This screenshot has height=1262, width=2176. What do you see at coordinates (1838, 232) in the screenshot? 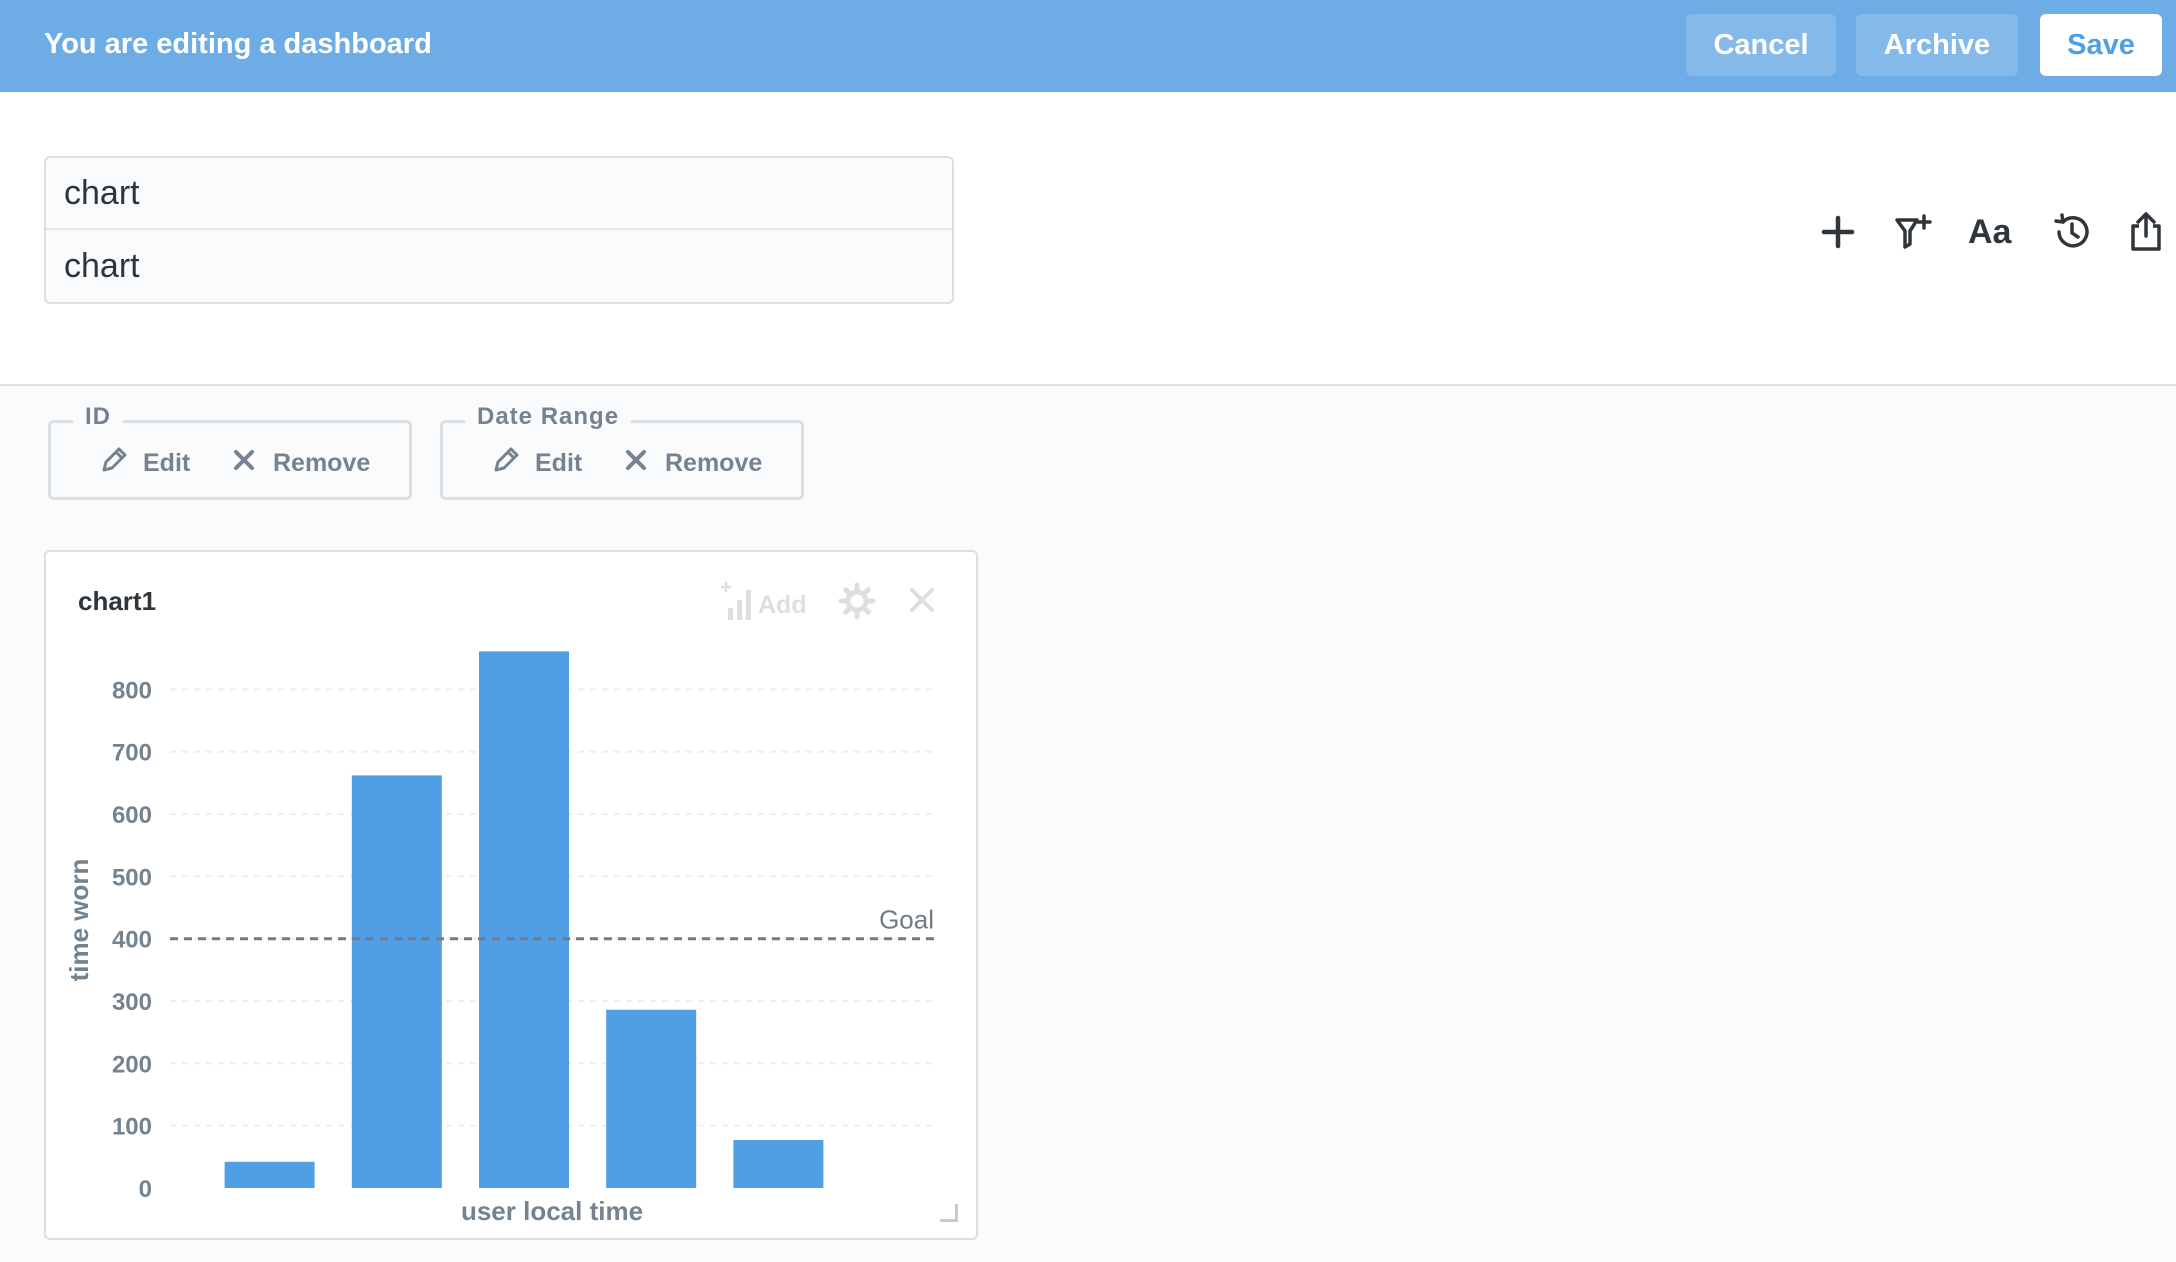
I see `add-icon` at bounding box center [1838, 232].